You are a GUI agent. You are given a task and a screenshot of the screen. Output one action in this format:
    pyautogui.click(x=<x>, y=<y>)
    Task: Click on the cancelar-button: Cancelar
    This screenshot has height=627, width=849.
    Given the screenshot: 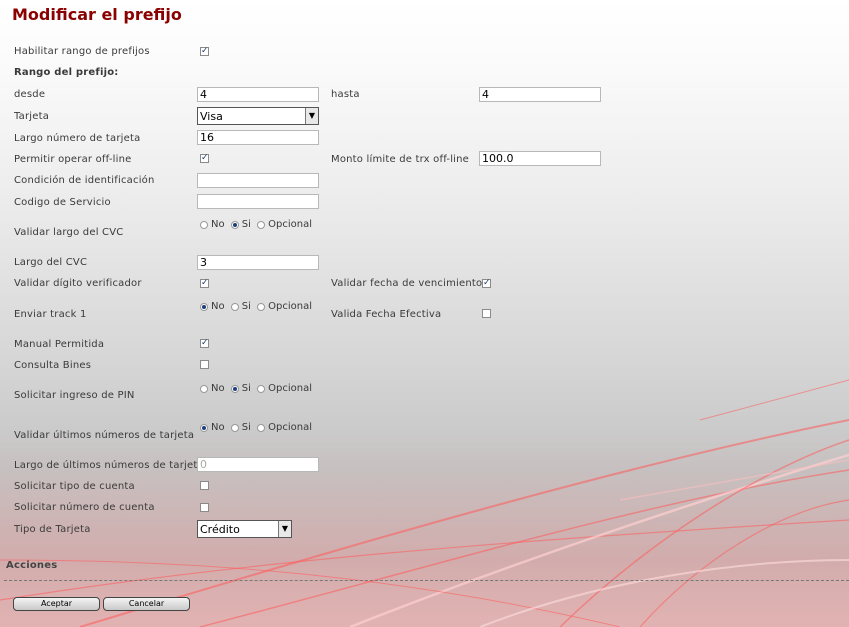 What is the action you would take?
    pyautogui.click(x=146, y=604)
    